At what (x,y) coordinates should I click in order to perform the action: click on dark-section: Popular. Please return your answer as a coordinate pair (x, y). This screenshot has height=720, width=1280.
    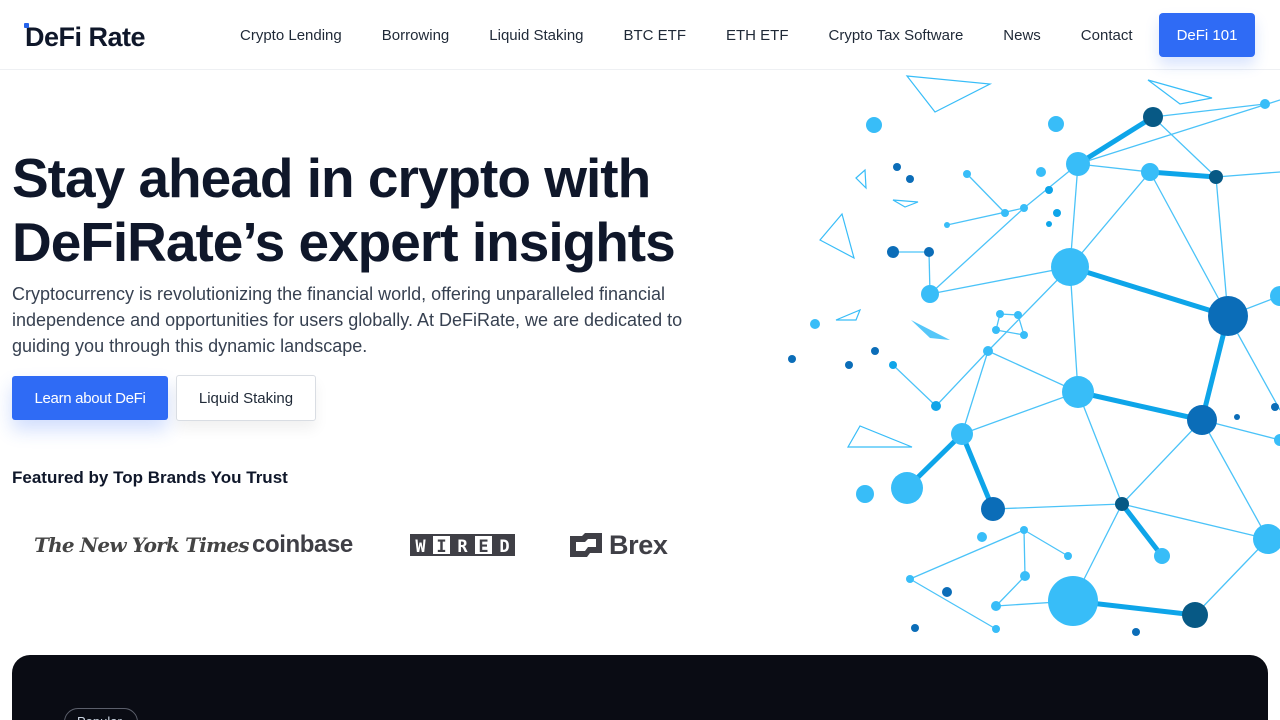
    Looking at the image, I should click on (640, 687).